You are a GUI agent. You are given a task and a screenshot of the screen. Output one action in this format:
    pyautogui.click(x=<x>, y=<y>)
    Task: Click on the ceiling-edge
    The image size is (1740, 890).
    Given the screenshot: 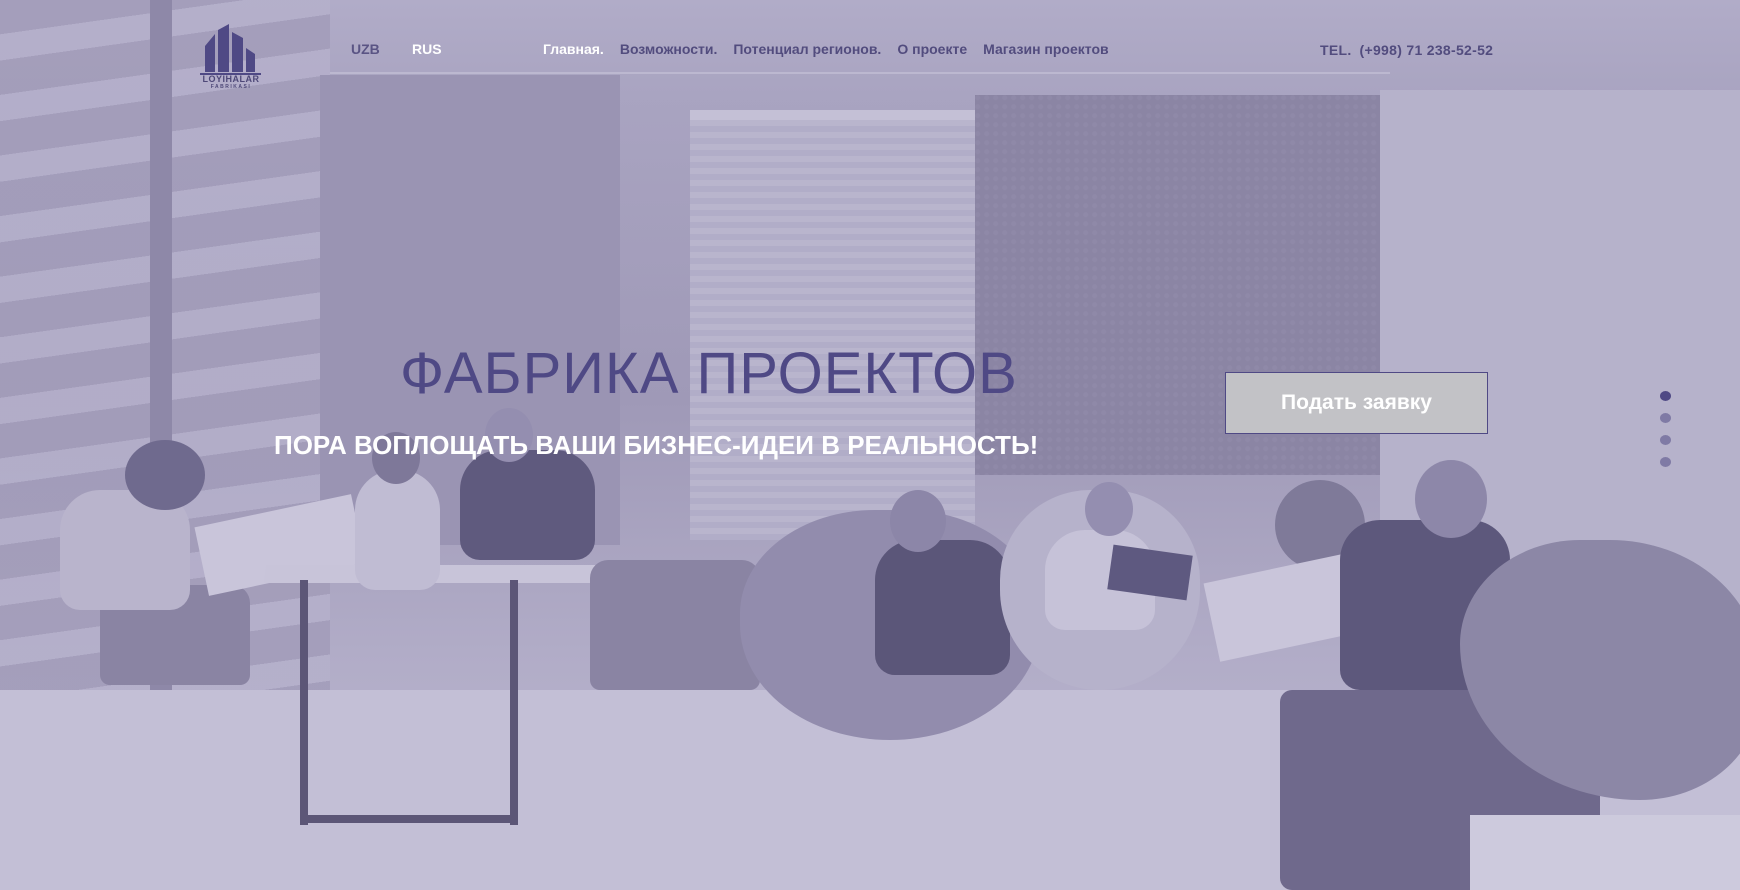 What is the action you would take?
    pyautogui.click(x=860, y=73)
    